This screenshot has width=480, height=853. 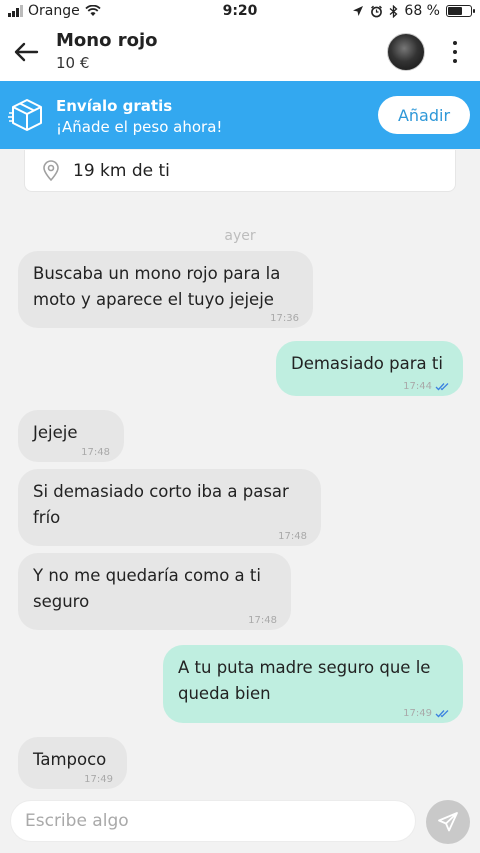 I want to click on message-incoming: Y no me quedaría como a ti seguro 17:48, so click(x=154, y=591).